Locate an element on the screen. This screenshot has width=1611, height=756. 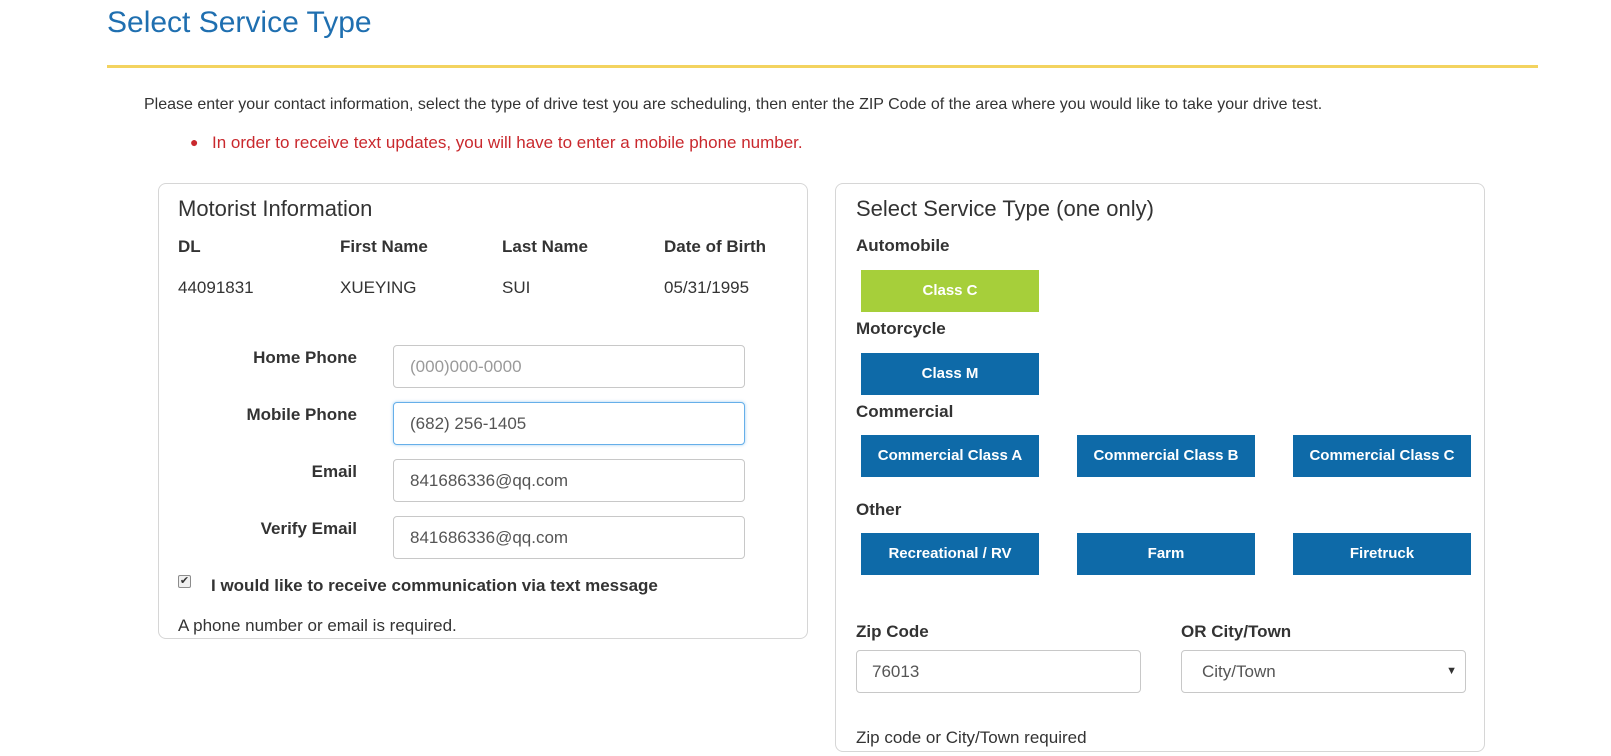
first-name-value: XUEYING is located at coordinates (378, 287).